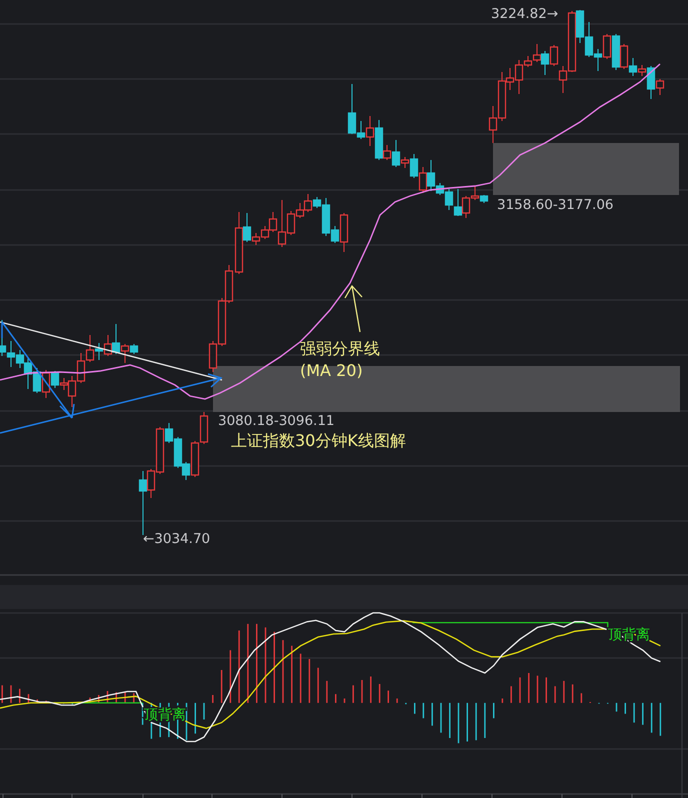 This screenshot has width=688, height=798. What do you see at coordinates (340, 348) in the screenshot?
I see `annotation-text: 强弱分界线` at bounding box center [340, 348].